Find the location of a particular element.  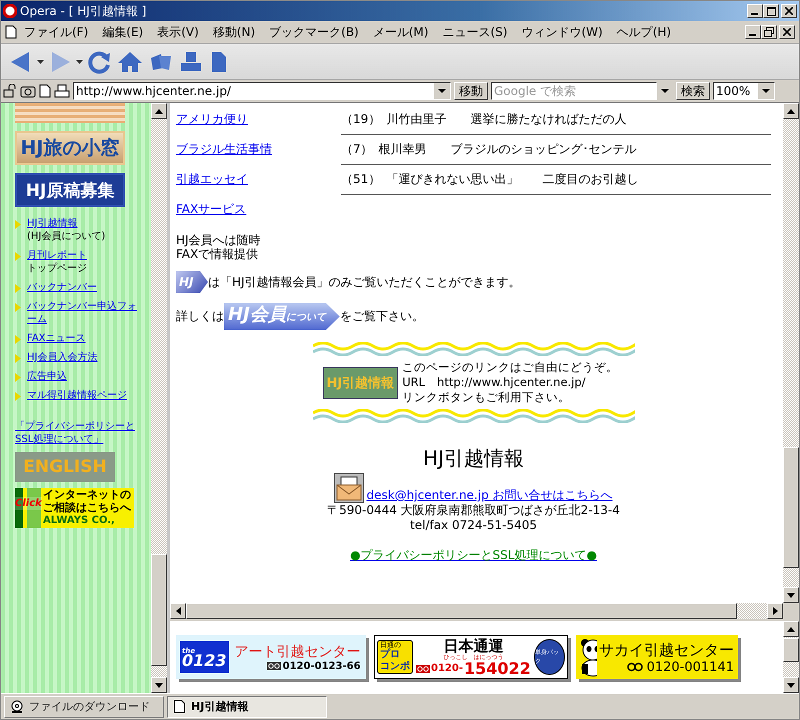

banner-button: HJ原稿募集 is located at coordinates (70, 190).